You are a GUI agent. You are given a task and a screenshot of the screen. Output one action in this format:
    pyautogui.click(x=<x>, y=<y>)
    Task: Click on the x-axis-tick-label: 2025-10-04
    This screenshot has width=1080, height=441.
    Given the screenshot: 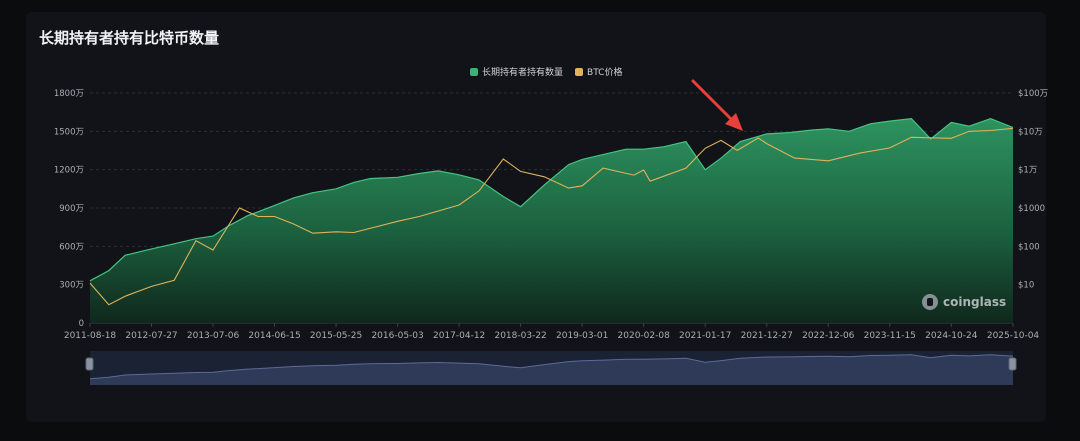 What is the action you would take?
    pyautogui.click(x=1013, y=336)
    